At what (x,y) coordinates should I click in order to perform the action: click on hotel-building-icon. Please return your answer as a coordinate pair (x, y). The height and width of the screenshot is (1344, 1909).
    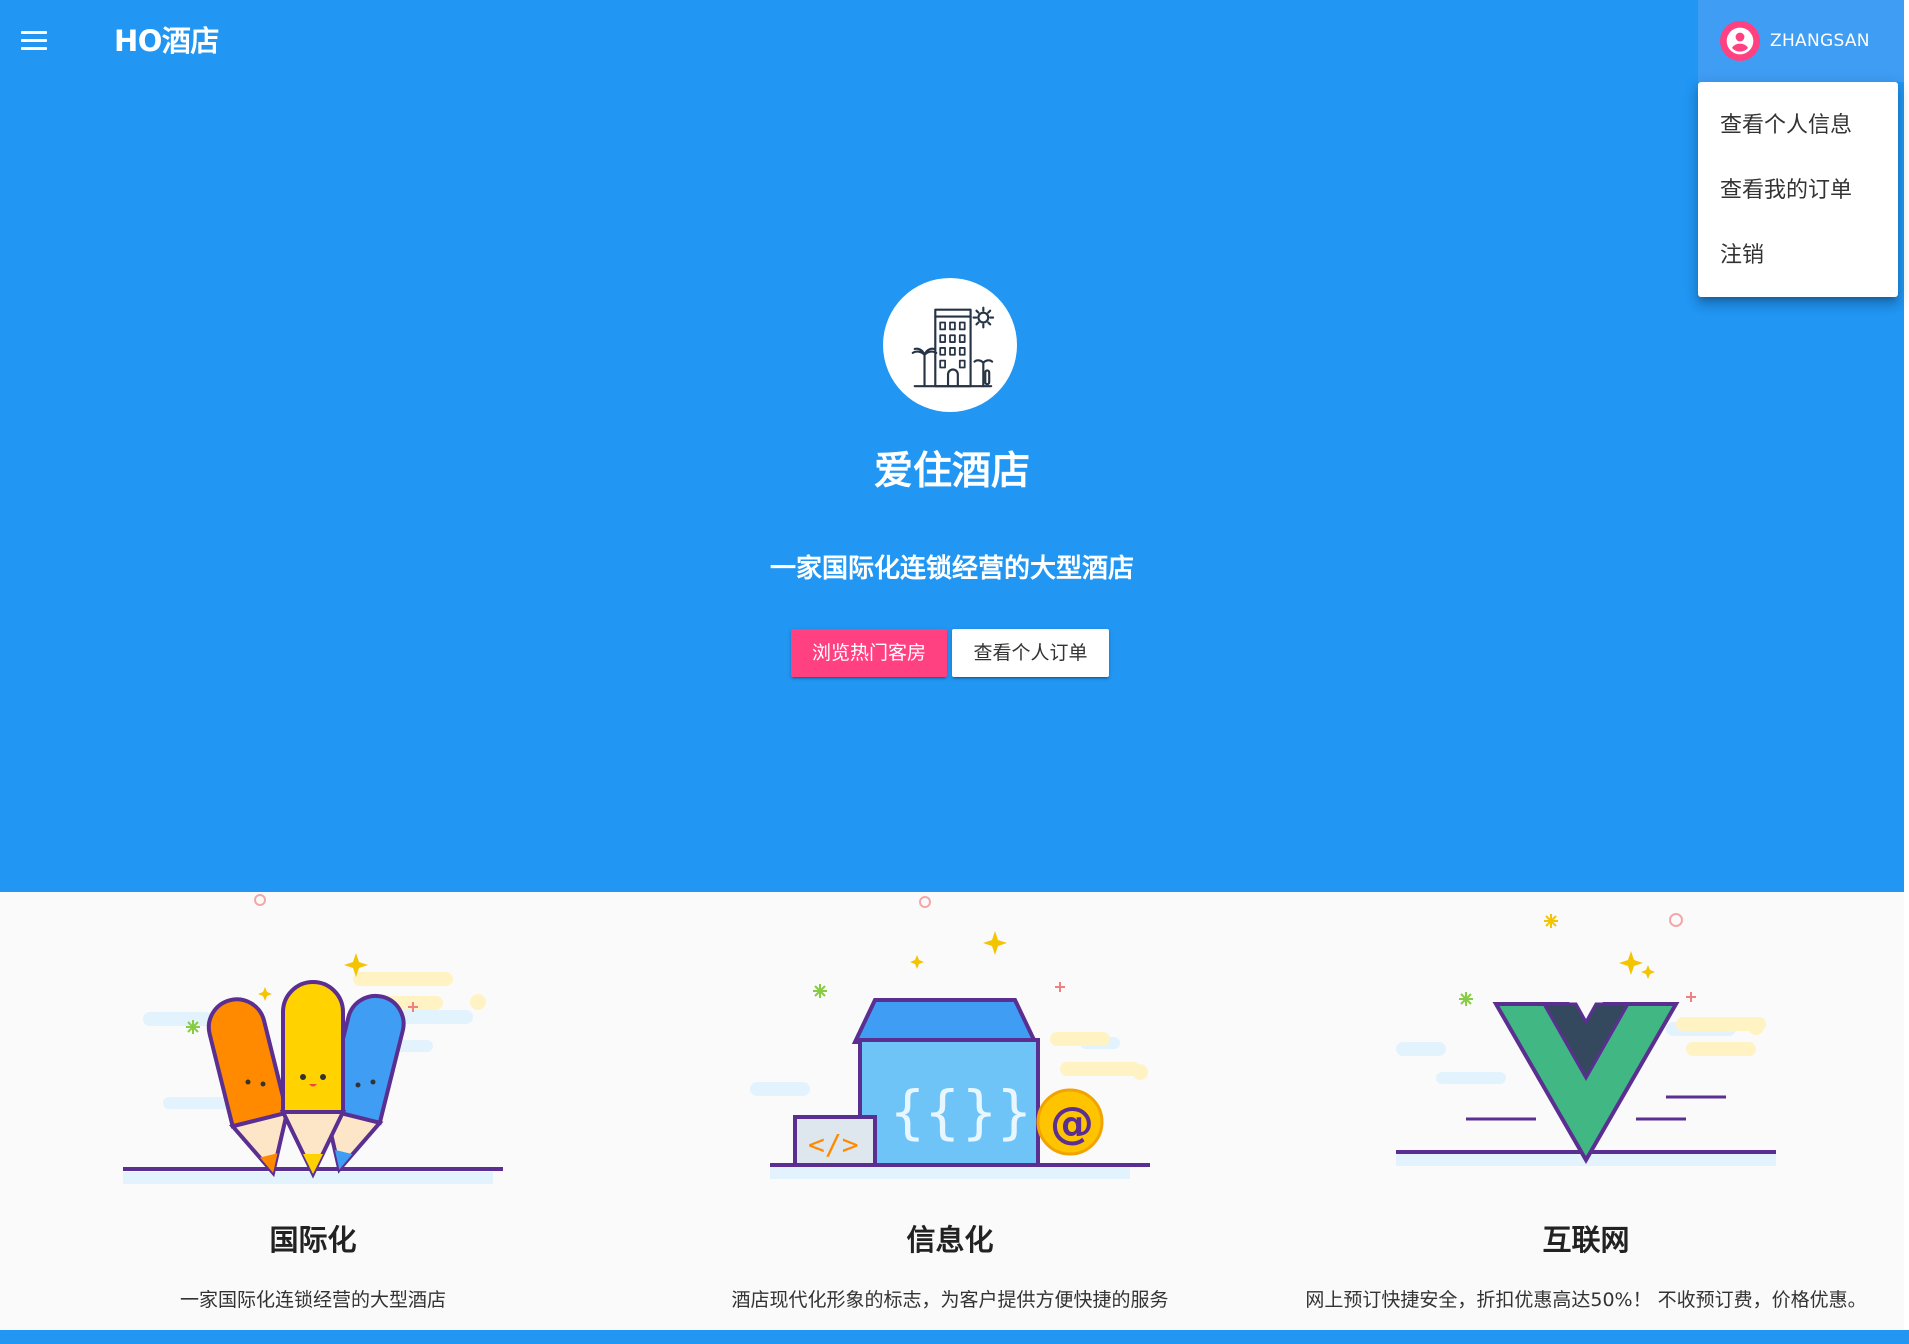
    Looking at the image, I should click on (950, 345).